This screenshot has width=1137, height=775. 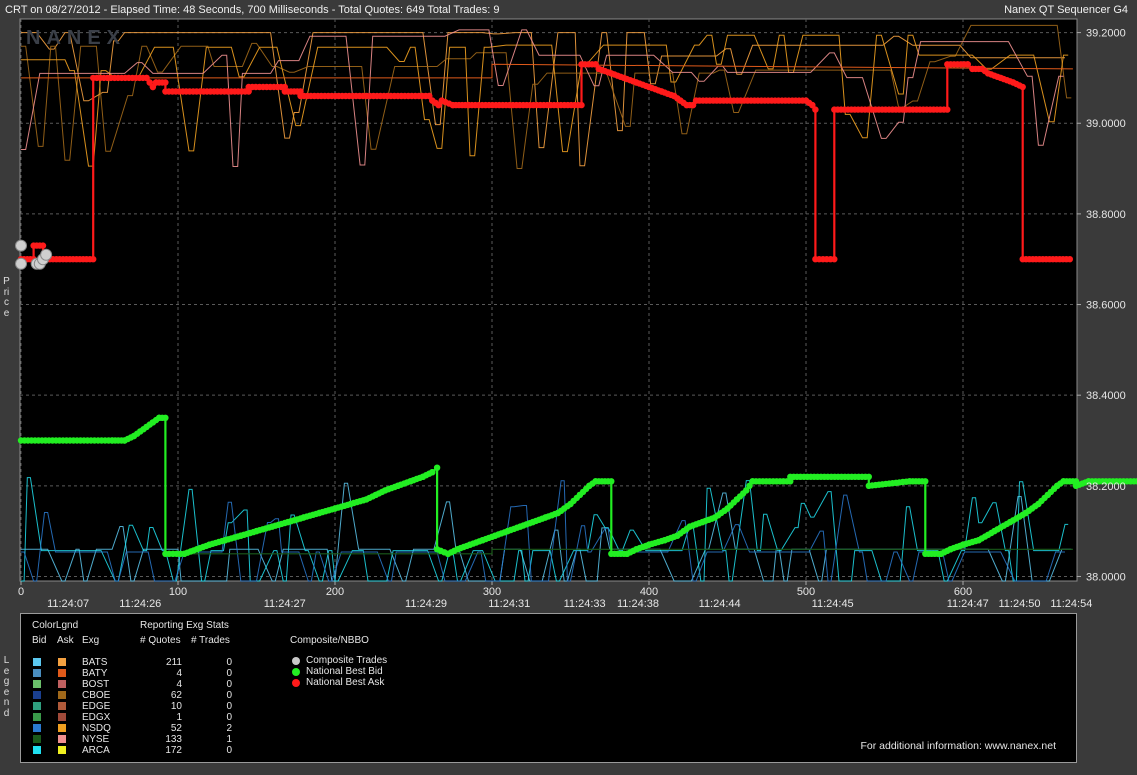 I want to click on exchange-name: CBOE, so click(x=96, y=695).